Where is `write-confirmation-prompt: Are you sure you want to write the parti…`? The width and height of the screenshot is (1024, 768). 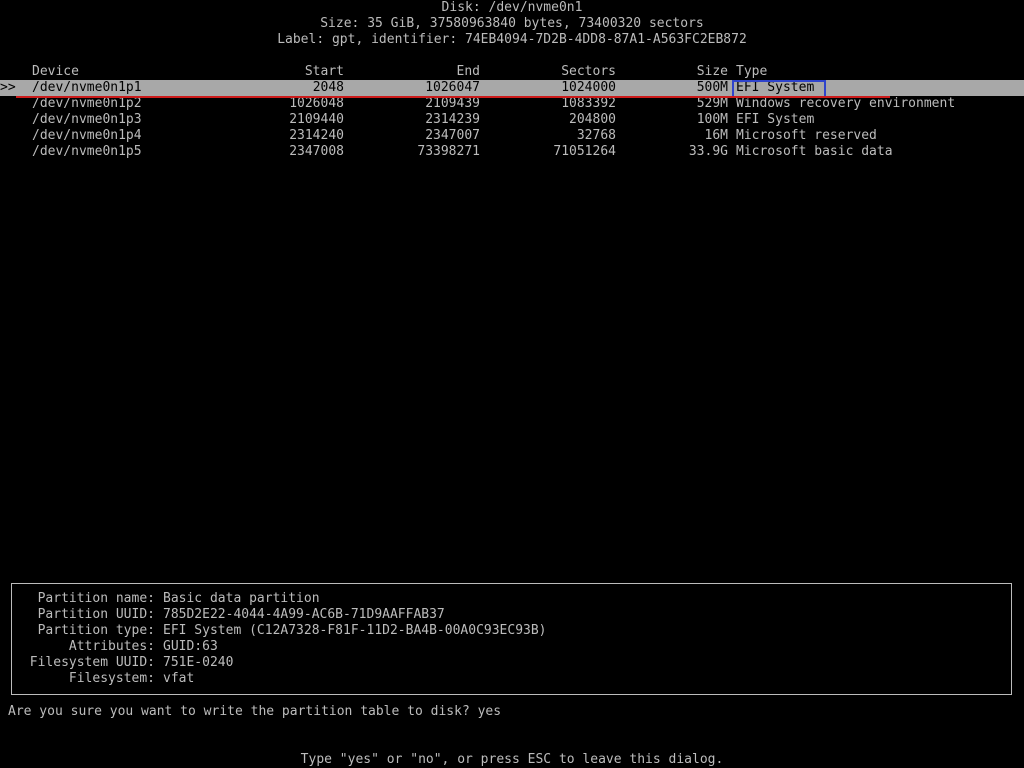
write-confirmation-prompt: Are you sure you want to write the parti… is located at coordinates (254, 712).